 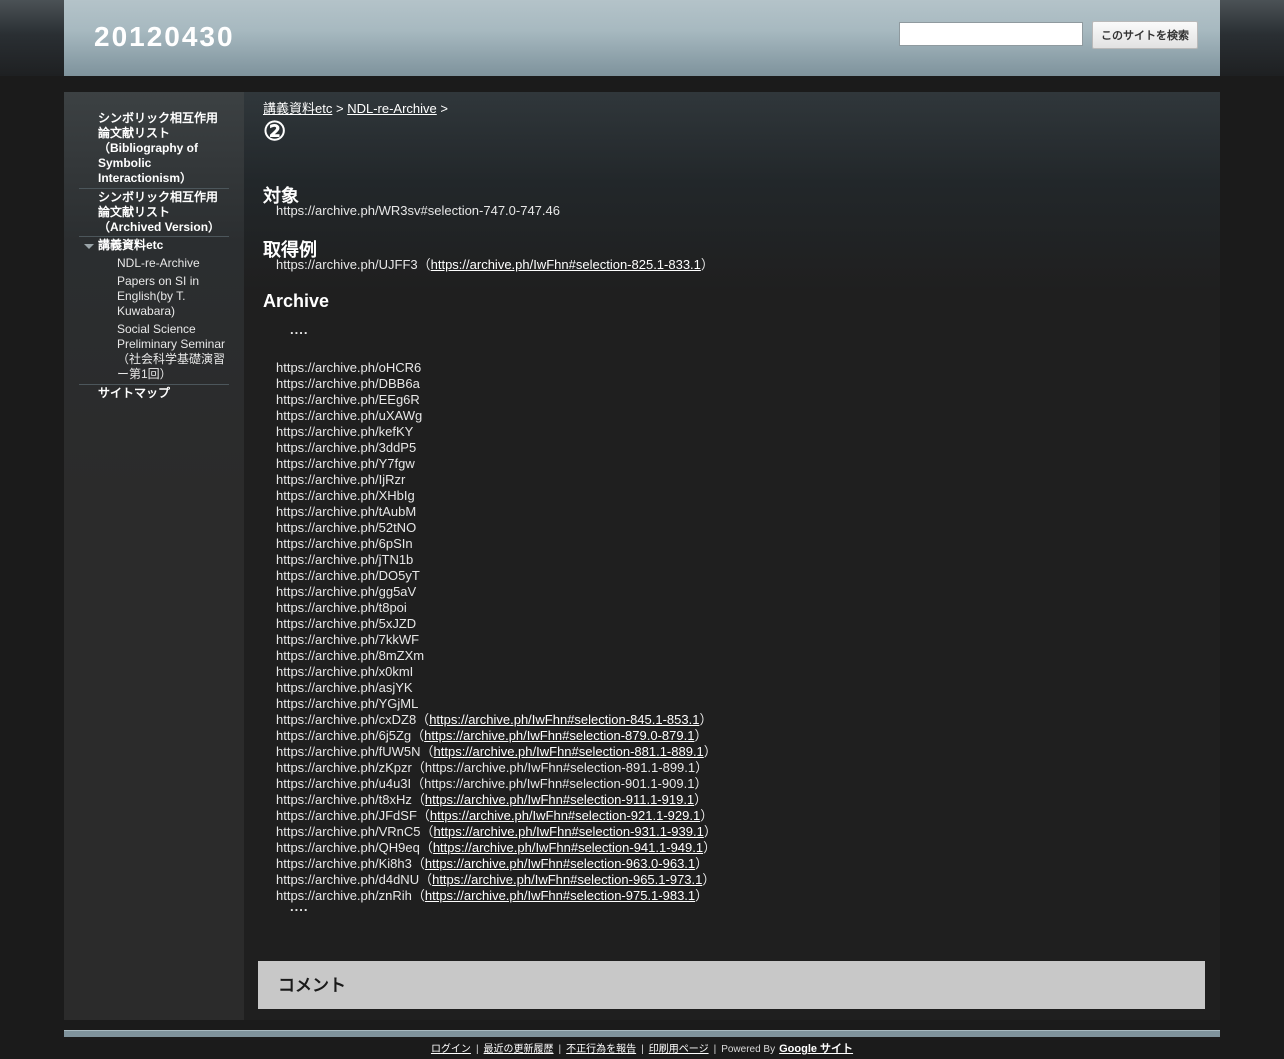 What do you see at coordinates (154, 236) in the screenshot?
I see `sidebar-divider` at bounding box center [154, 236].